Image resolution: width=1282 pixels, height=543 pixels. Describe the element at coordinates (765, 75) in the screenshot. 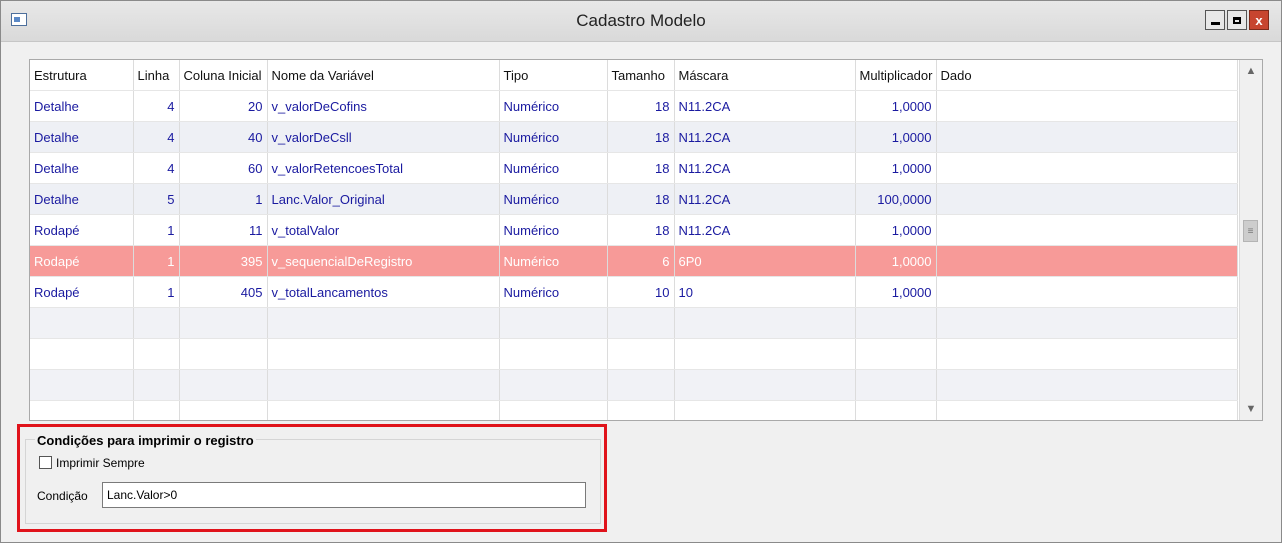

I see `column-header: Máscara` at that location.